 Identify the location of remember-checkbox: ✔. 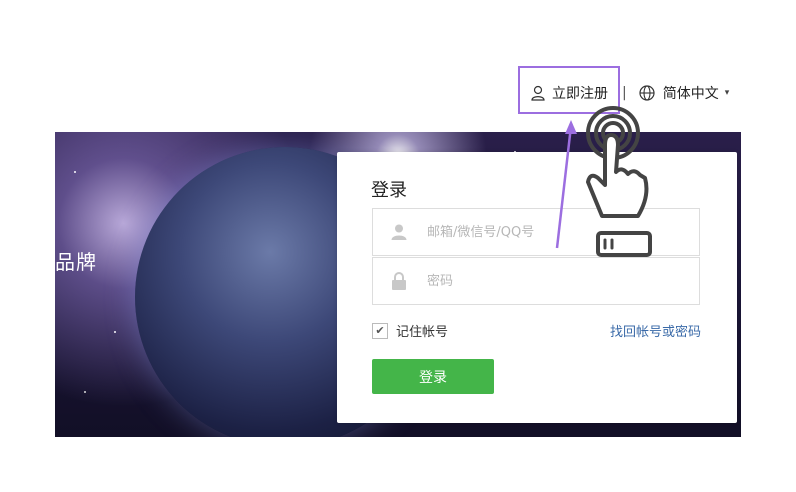
(380, 330).